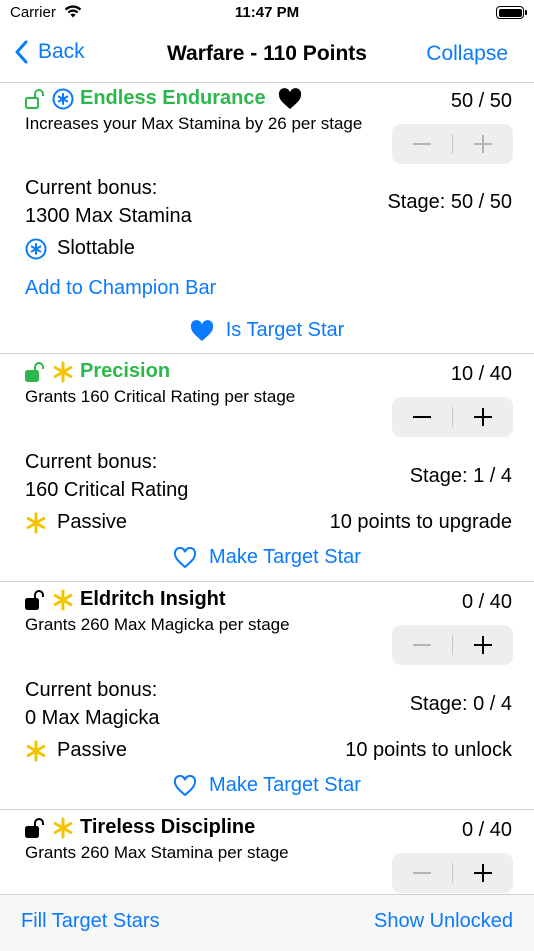  Describe the element at coordinates (107, 490) in the screenshot. I see `current-bonus-value: 160 Critical Rating` at that location.